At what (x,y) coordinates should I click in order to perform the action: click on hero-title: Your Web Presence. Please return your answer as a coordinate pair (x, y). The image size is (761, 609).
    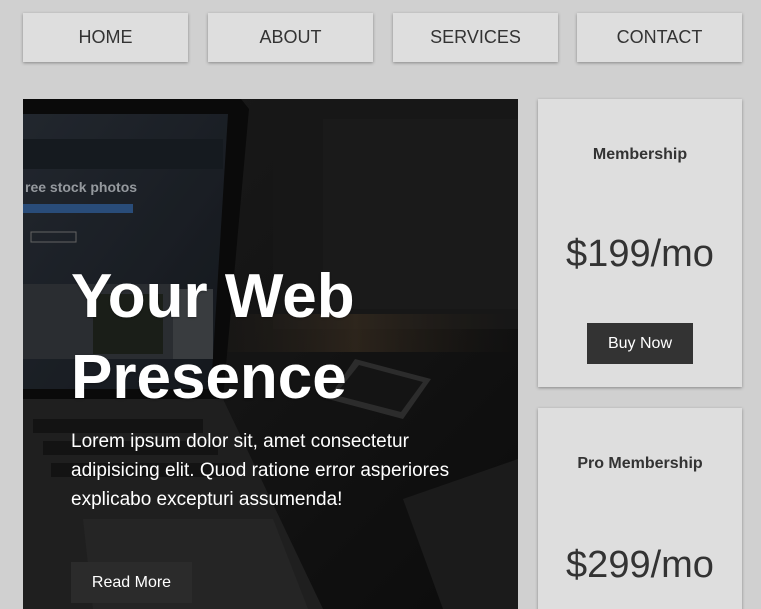
    Looking at the image, I should click on (281, 337).